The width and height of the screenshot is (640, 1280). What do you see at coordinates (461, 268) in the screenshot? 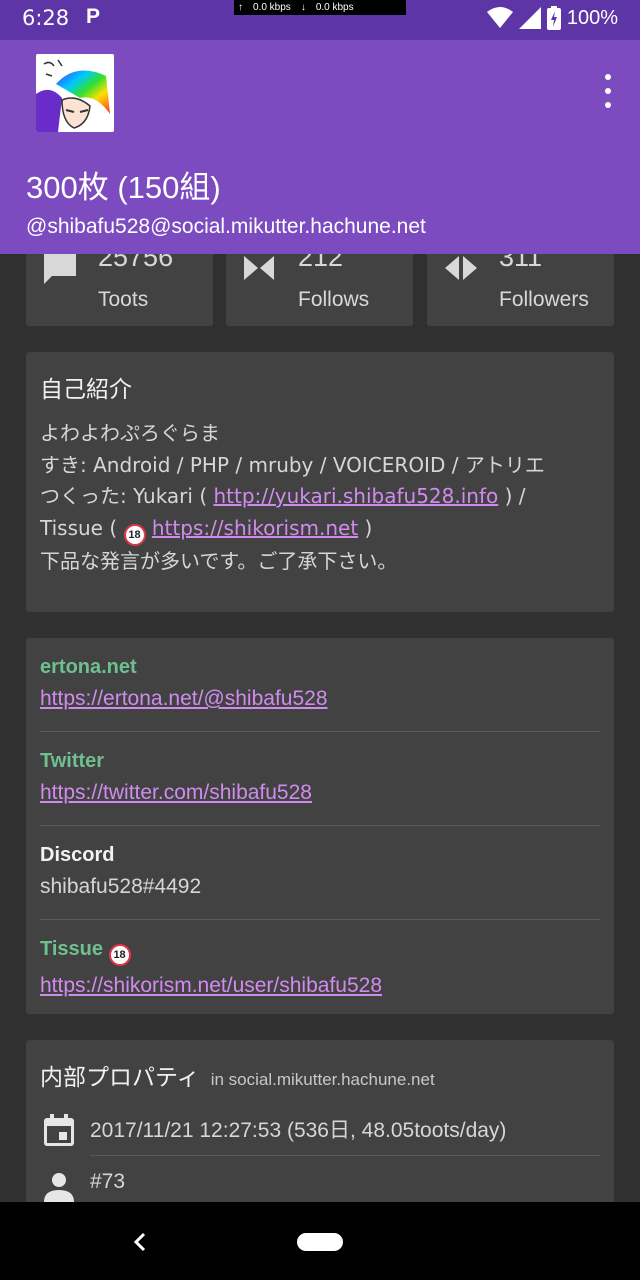
I see `follower-icon` at bounding box center [461, 268].